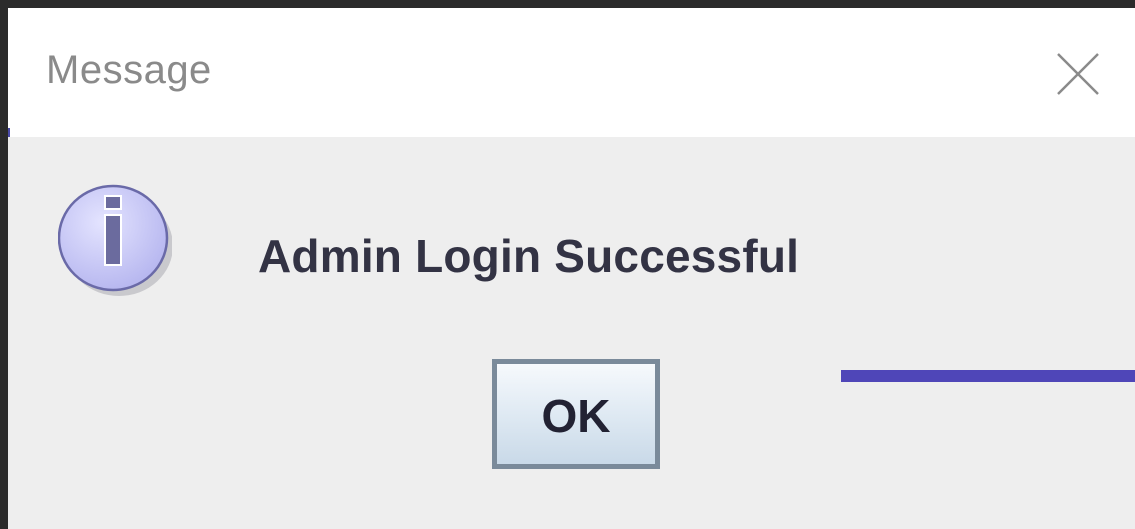 The width and height of the screenshot is (1135, 529). What do you see at coordinates (115, 239) in the screenshot?
I see `info-icon` at bounding box center [115, 239].